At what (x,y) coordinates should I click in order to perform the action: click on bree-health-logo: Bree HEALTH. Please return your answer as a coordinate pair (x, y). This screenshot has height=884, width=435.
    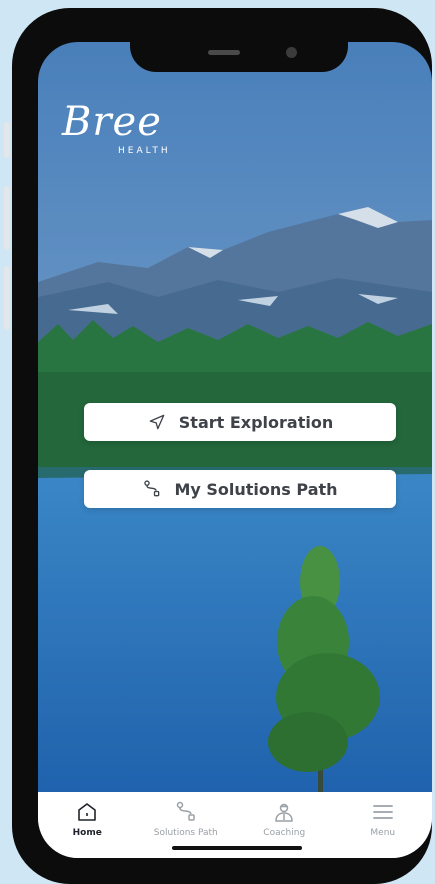
    Looking at the image, I should click on (115, 127).